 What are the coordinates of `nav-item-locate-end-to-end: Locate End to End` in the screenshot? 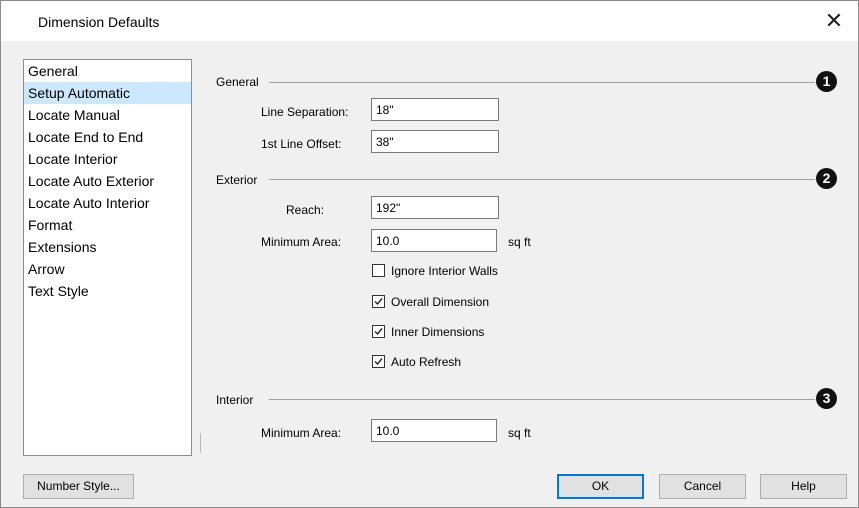 It's located at (107, 137).